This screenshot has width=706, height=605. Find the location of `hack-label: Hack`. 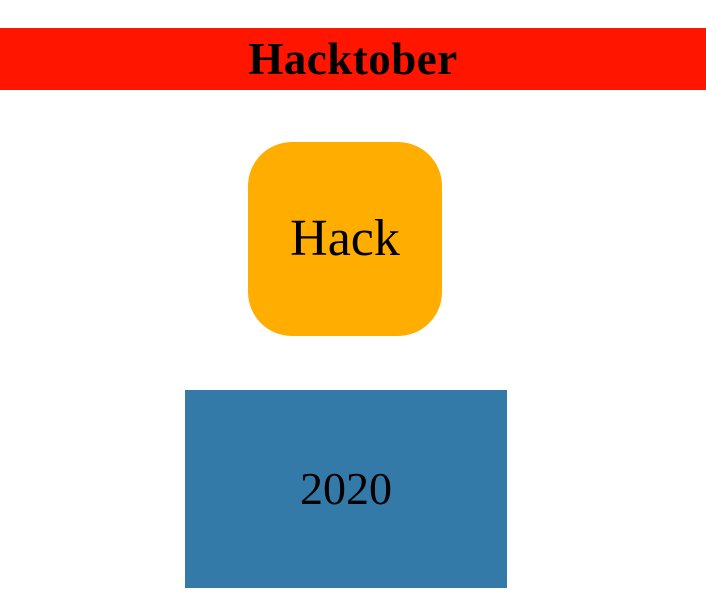

hack-label: Hack is located at coordinates (345, 238).